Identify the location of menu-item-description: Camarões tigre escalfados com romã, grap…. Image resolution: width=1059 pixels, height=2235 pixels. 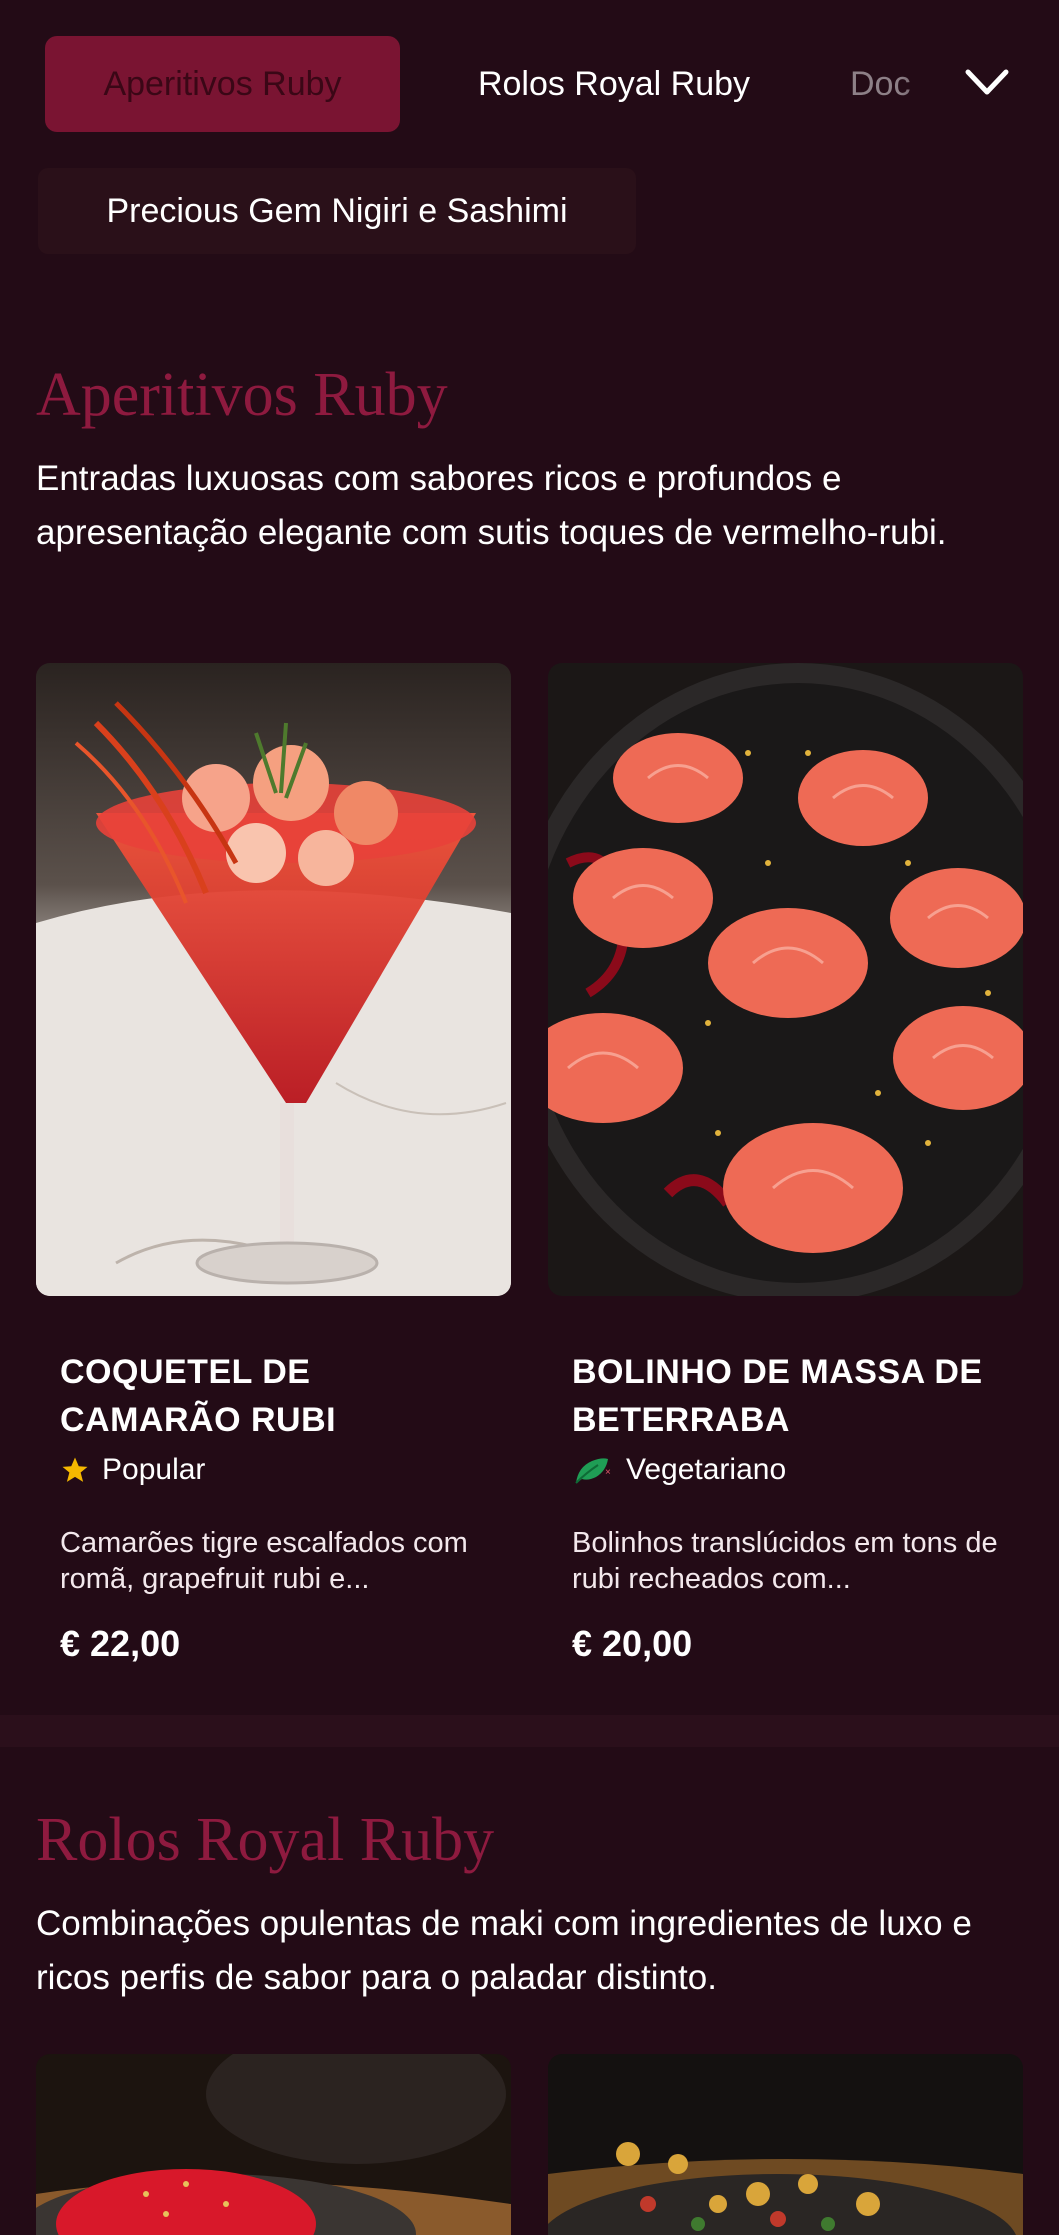
(264, 1561).